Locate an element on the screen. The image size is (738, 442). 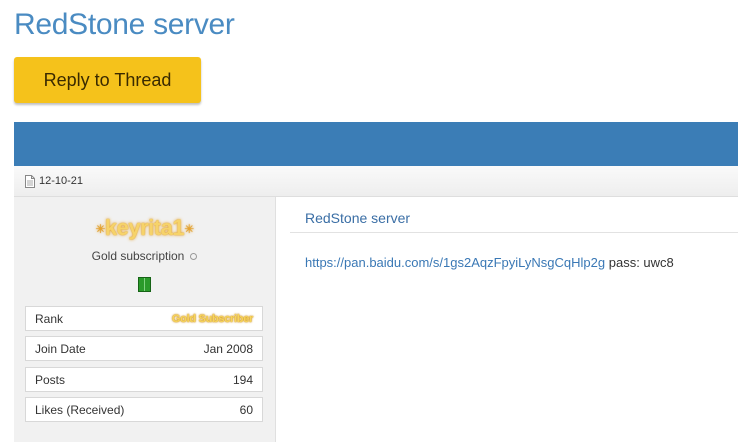
info-value: Jan 2008 is located at coordinates (228, 348).